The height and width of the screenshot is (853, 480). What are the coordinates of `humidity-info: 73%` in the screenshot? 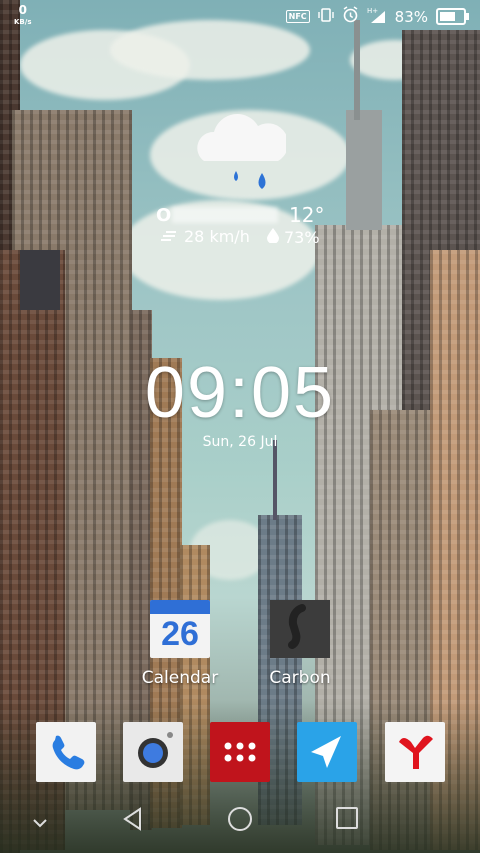 It's located at (293, 237).